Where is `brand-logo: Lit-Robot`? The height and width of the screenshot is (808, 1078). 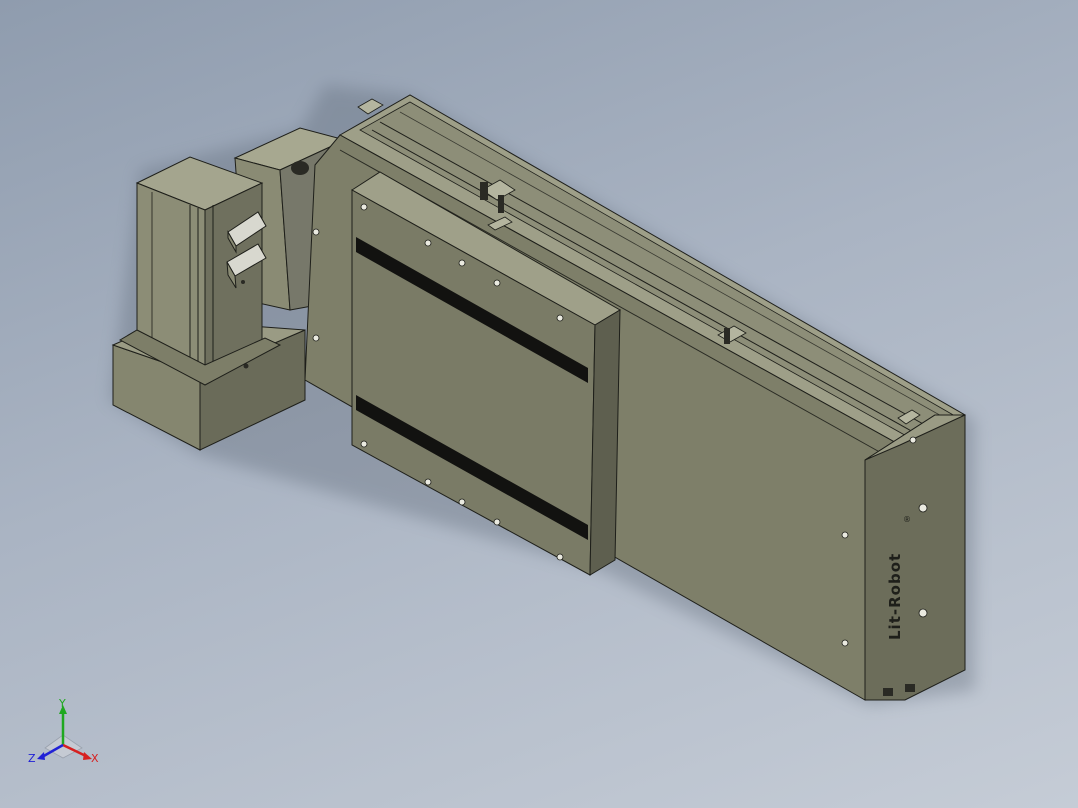
brand-logo: Lit-Robot is located at coordinates (895, 596).